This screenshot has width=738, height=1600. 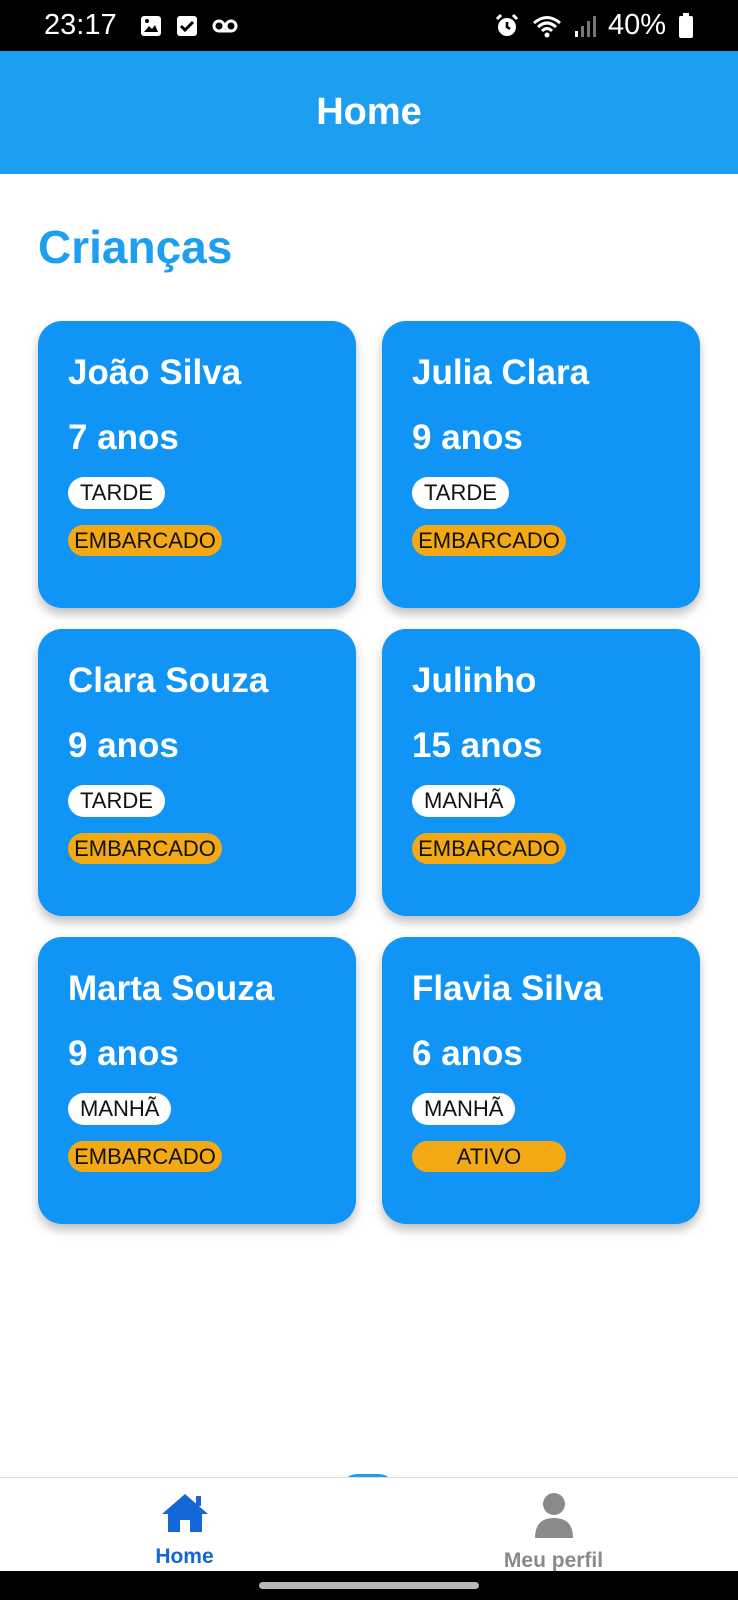 I want to click on child-name: Clara Souza, so click(x=168, y=680).